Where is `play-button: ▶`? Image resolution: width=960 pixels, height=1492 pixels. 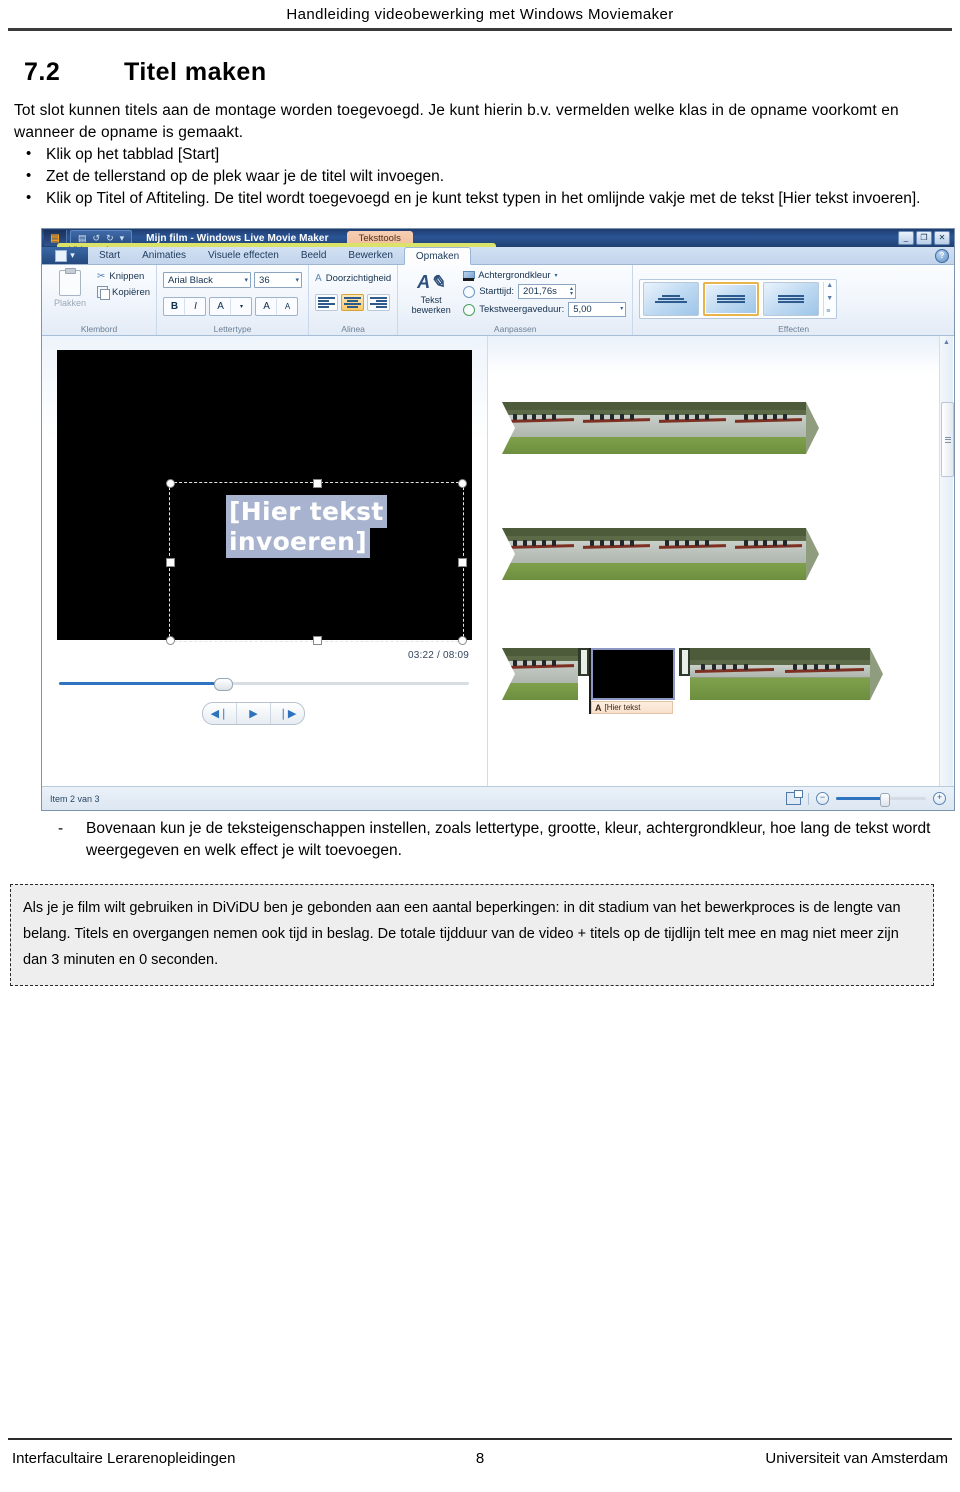
play-button: ▶ is located at coordinates (254, 713).